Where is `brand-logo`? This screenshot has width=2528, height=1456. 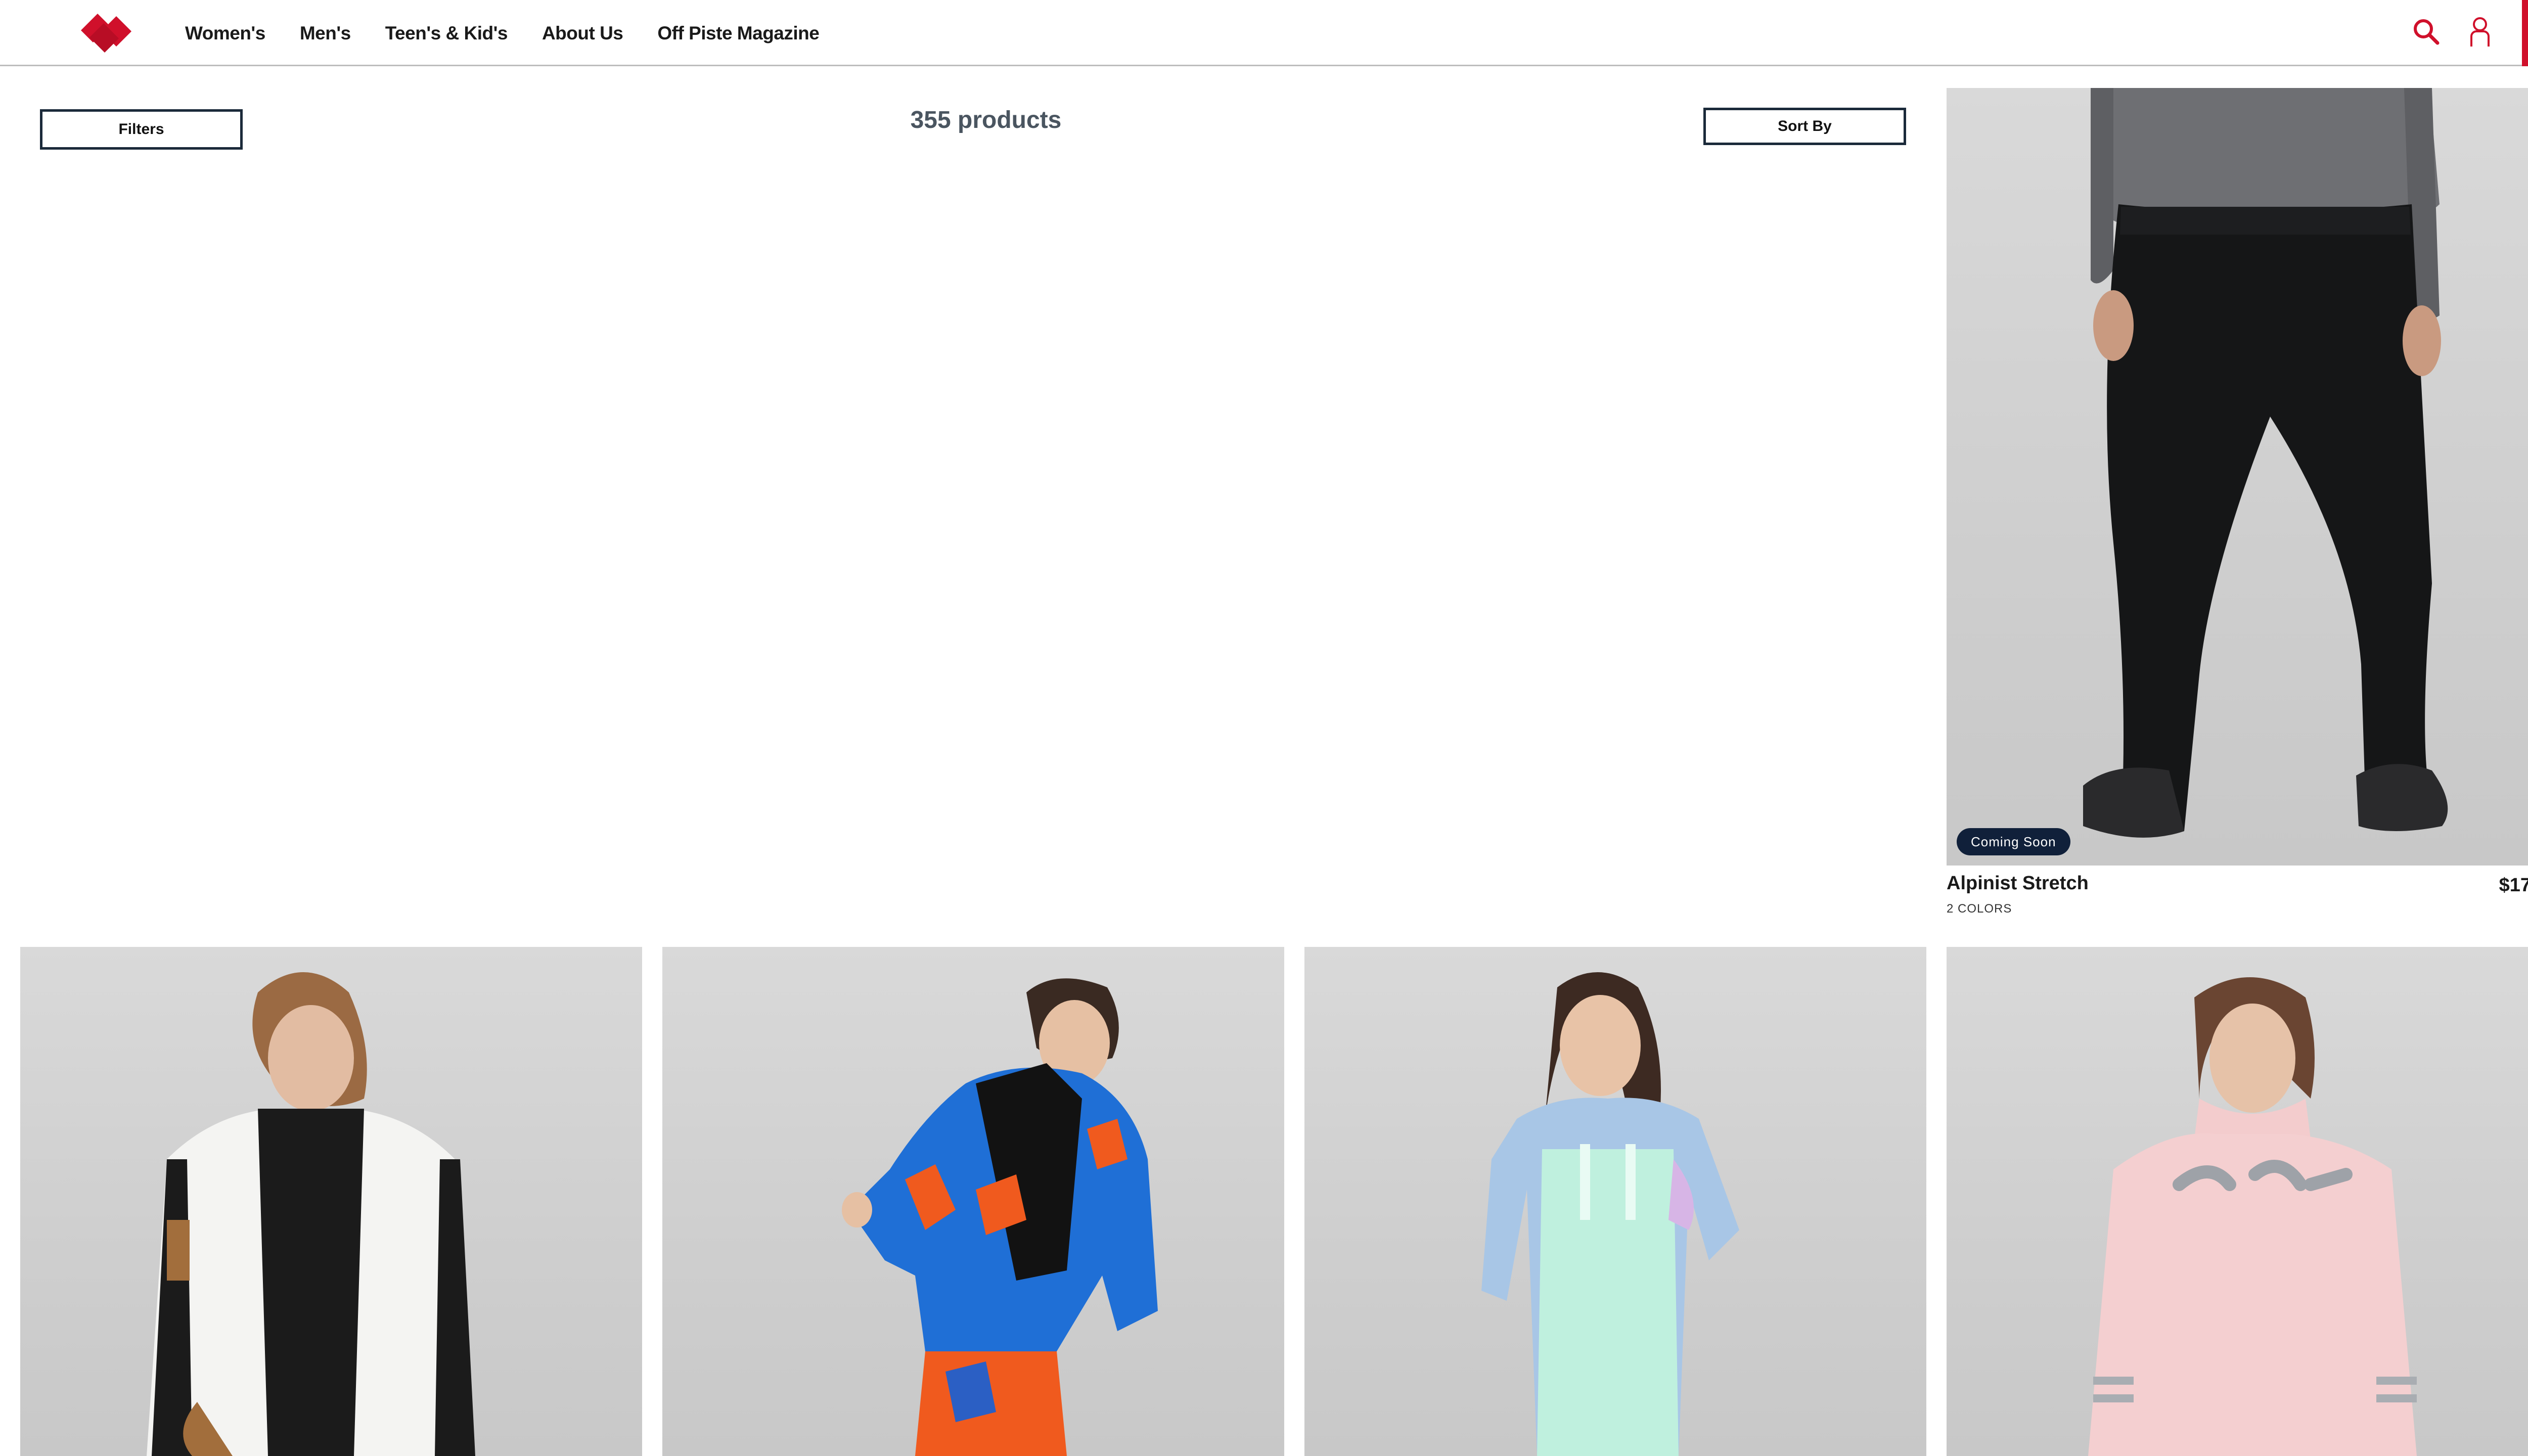 brand-logo is located at coordinates (106, 33).